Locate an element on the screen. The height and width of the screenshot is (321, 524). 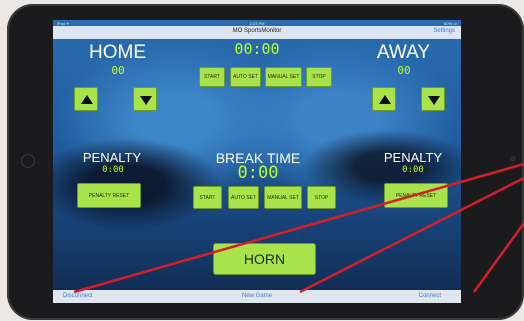
annotation-line-connect is located at coordinates (498, 257).